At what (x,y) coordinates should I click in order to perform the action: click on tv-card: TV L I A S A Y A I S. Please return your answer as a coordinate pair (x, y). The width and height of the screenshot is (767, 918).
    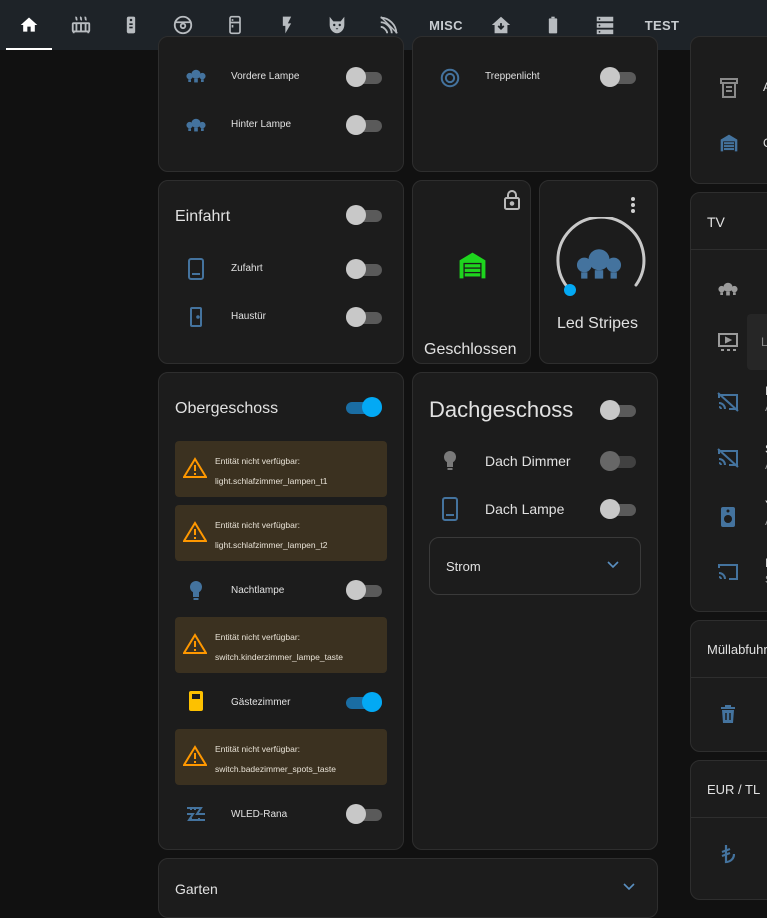
    Looking at the image, I should click on (728, 402).